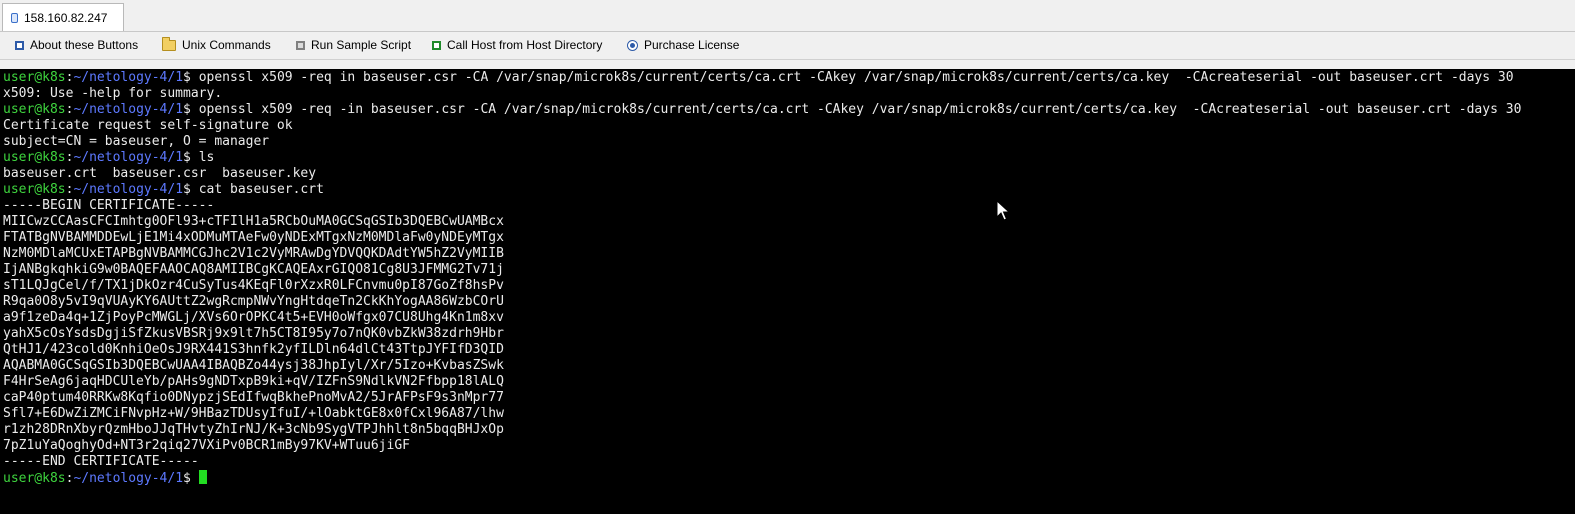 This screenshot has height=514, width=1575. I want to click on terminal-line: -----BEGIN CERTIFICATE-----, so click(785, 206).